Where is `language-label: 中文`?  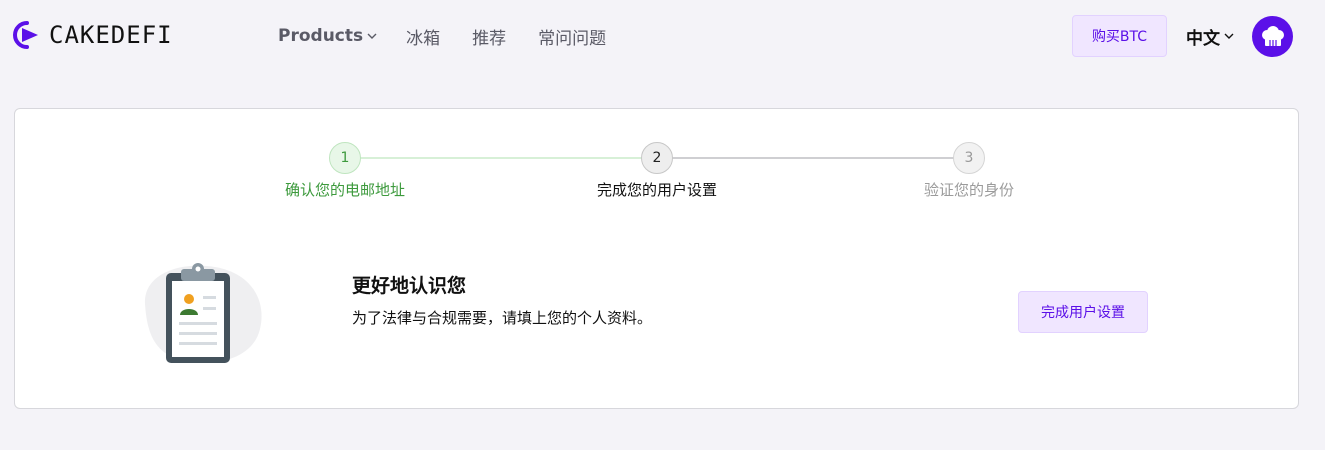
language-label: 中文 is located at coordinates (1203, 38).